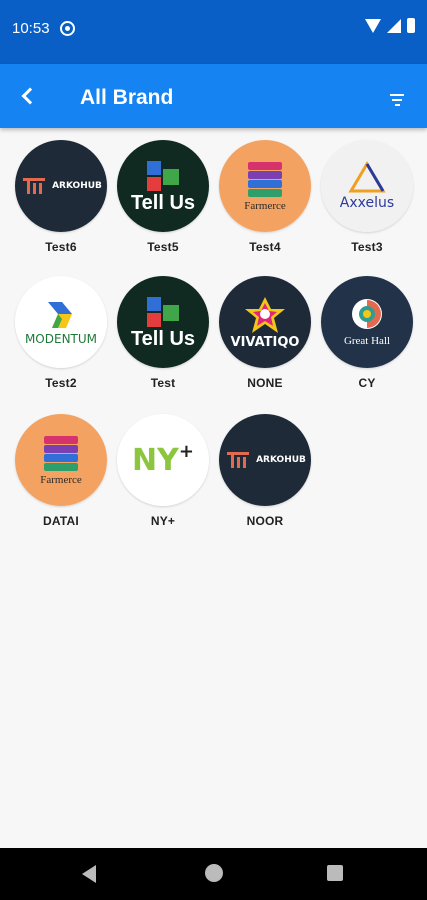 The image size is (427, 900). I want to click on brand-item: VIVATIQO NONE, so click(265, 333).